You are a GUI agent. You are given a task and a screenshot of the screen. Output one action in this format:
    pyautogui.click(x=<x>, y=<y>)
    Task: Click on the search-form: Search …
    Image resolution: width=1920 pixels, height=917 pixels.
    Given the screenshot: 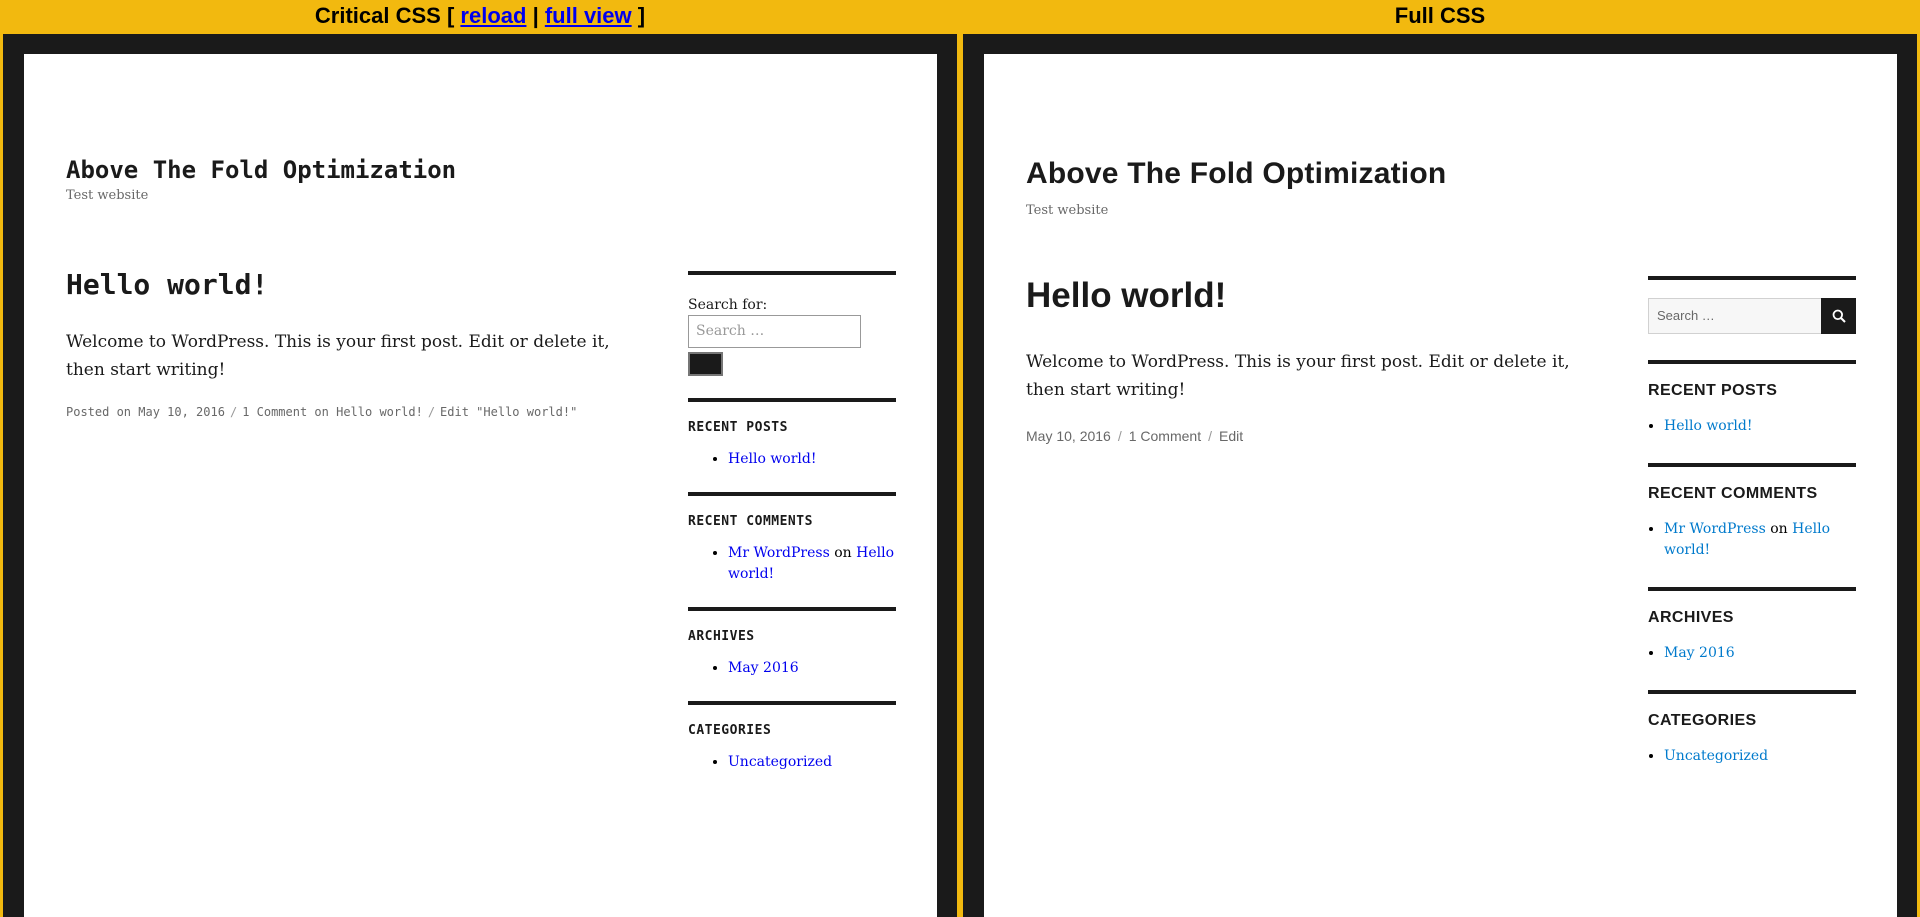 What is the action you would take?
    pyautogui.click(x=1752, y=316)
    